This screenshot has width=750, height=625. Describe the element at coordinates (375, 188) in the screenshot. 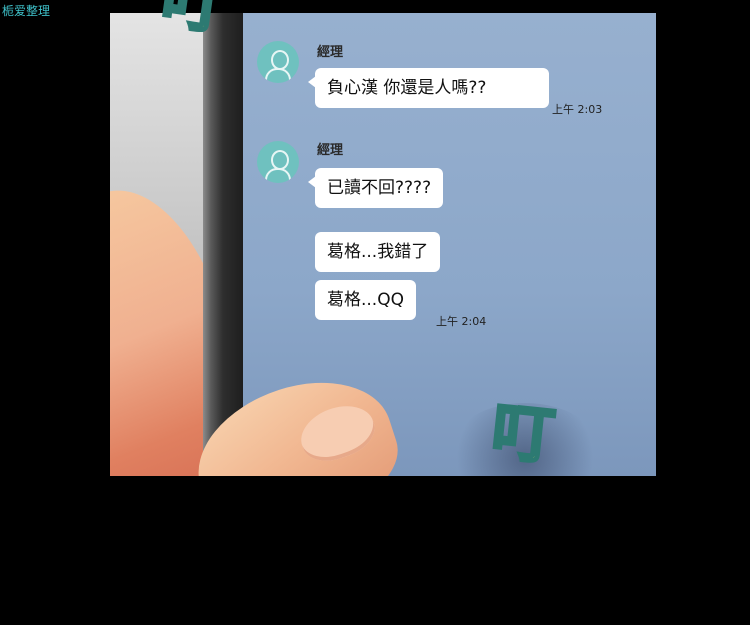

I see `message-bubble: 已讀不回????` at that location.